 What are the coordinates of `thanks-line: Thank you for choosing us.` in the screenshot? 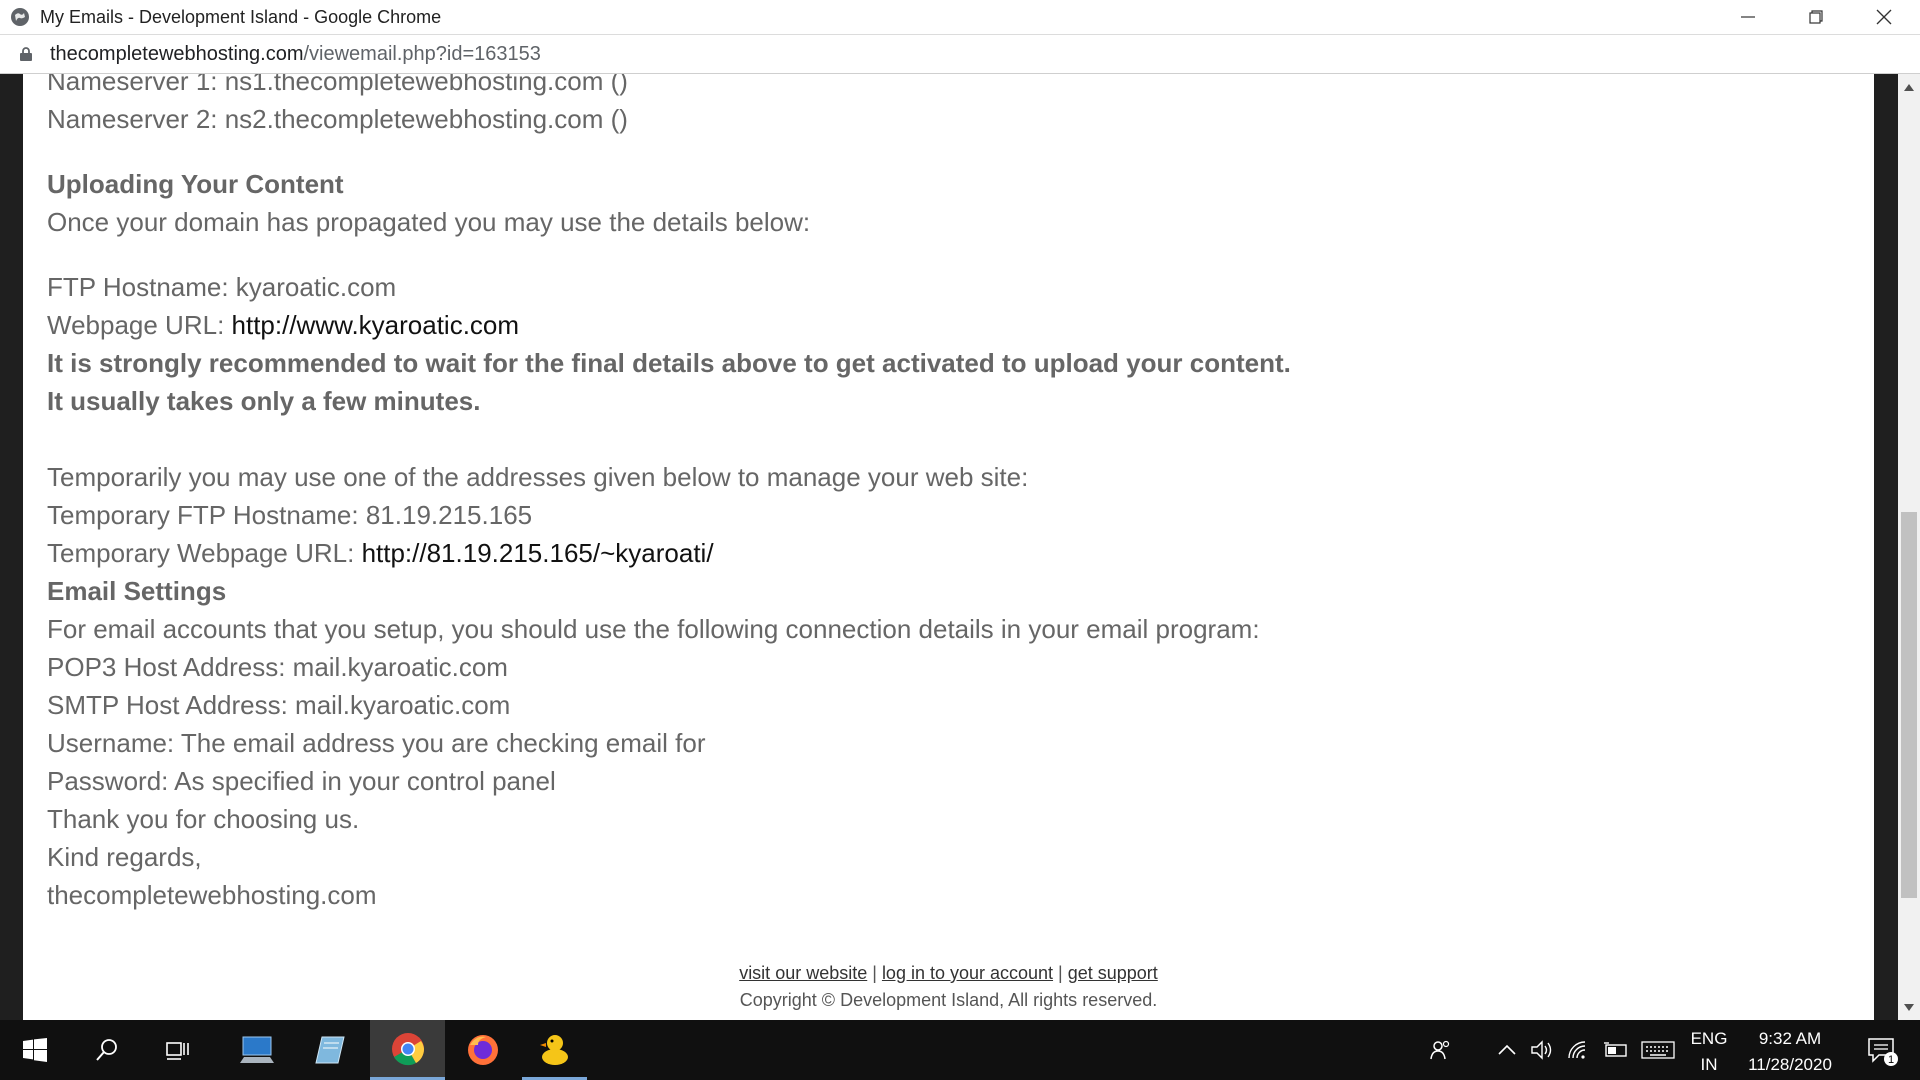 It's located at (203, 819).